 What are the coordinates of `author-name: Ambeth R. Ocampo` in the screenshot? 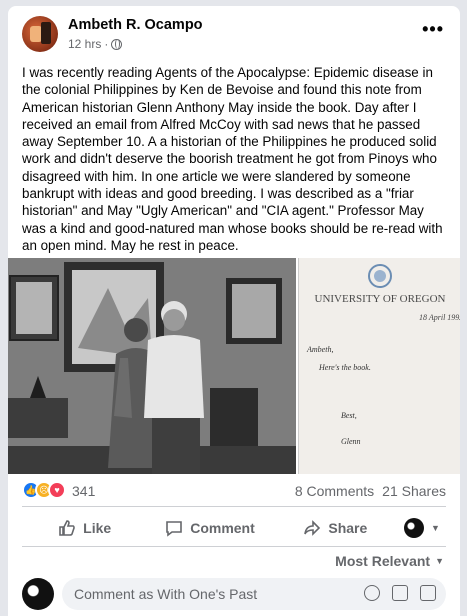 It's located at (135, 25).